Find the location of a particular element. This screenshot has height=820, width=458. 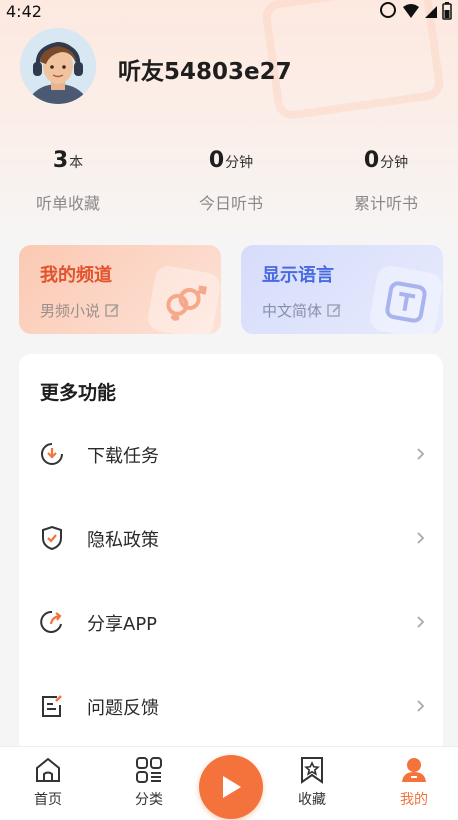

stat-unit: 本 is located at coordinates (76, 163).